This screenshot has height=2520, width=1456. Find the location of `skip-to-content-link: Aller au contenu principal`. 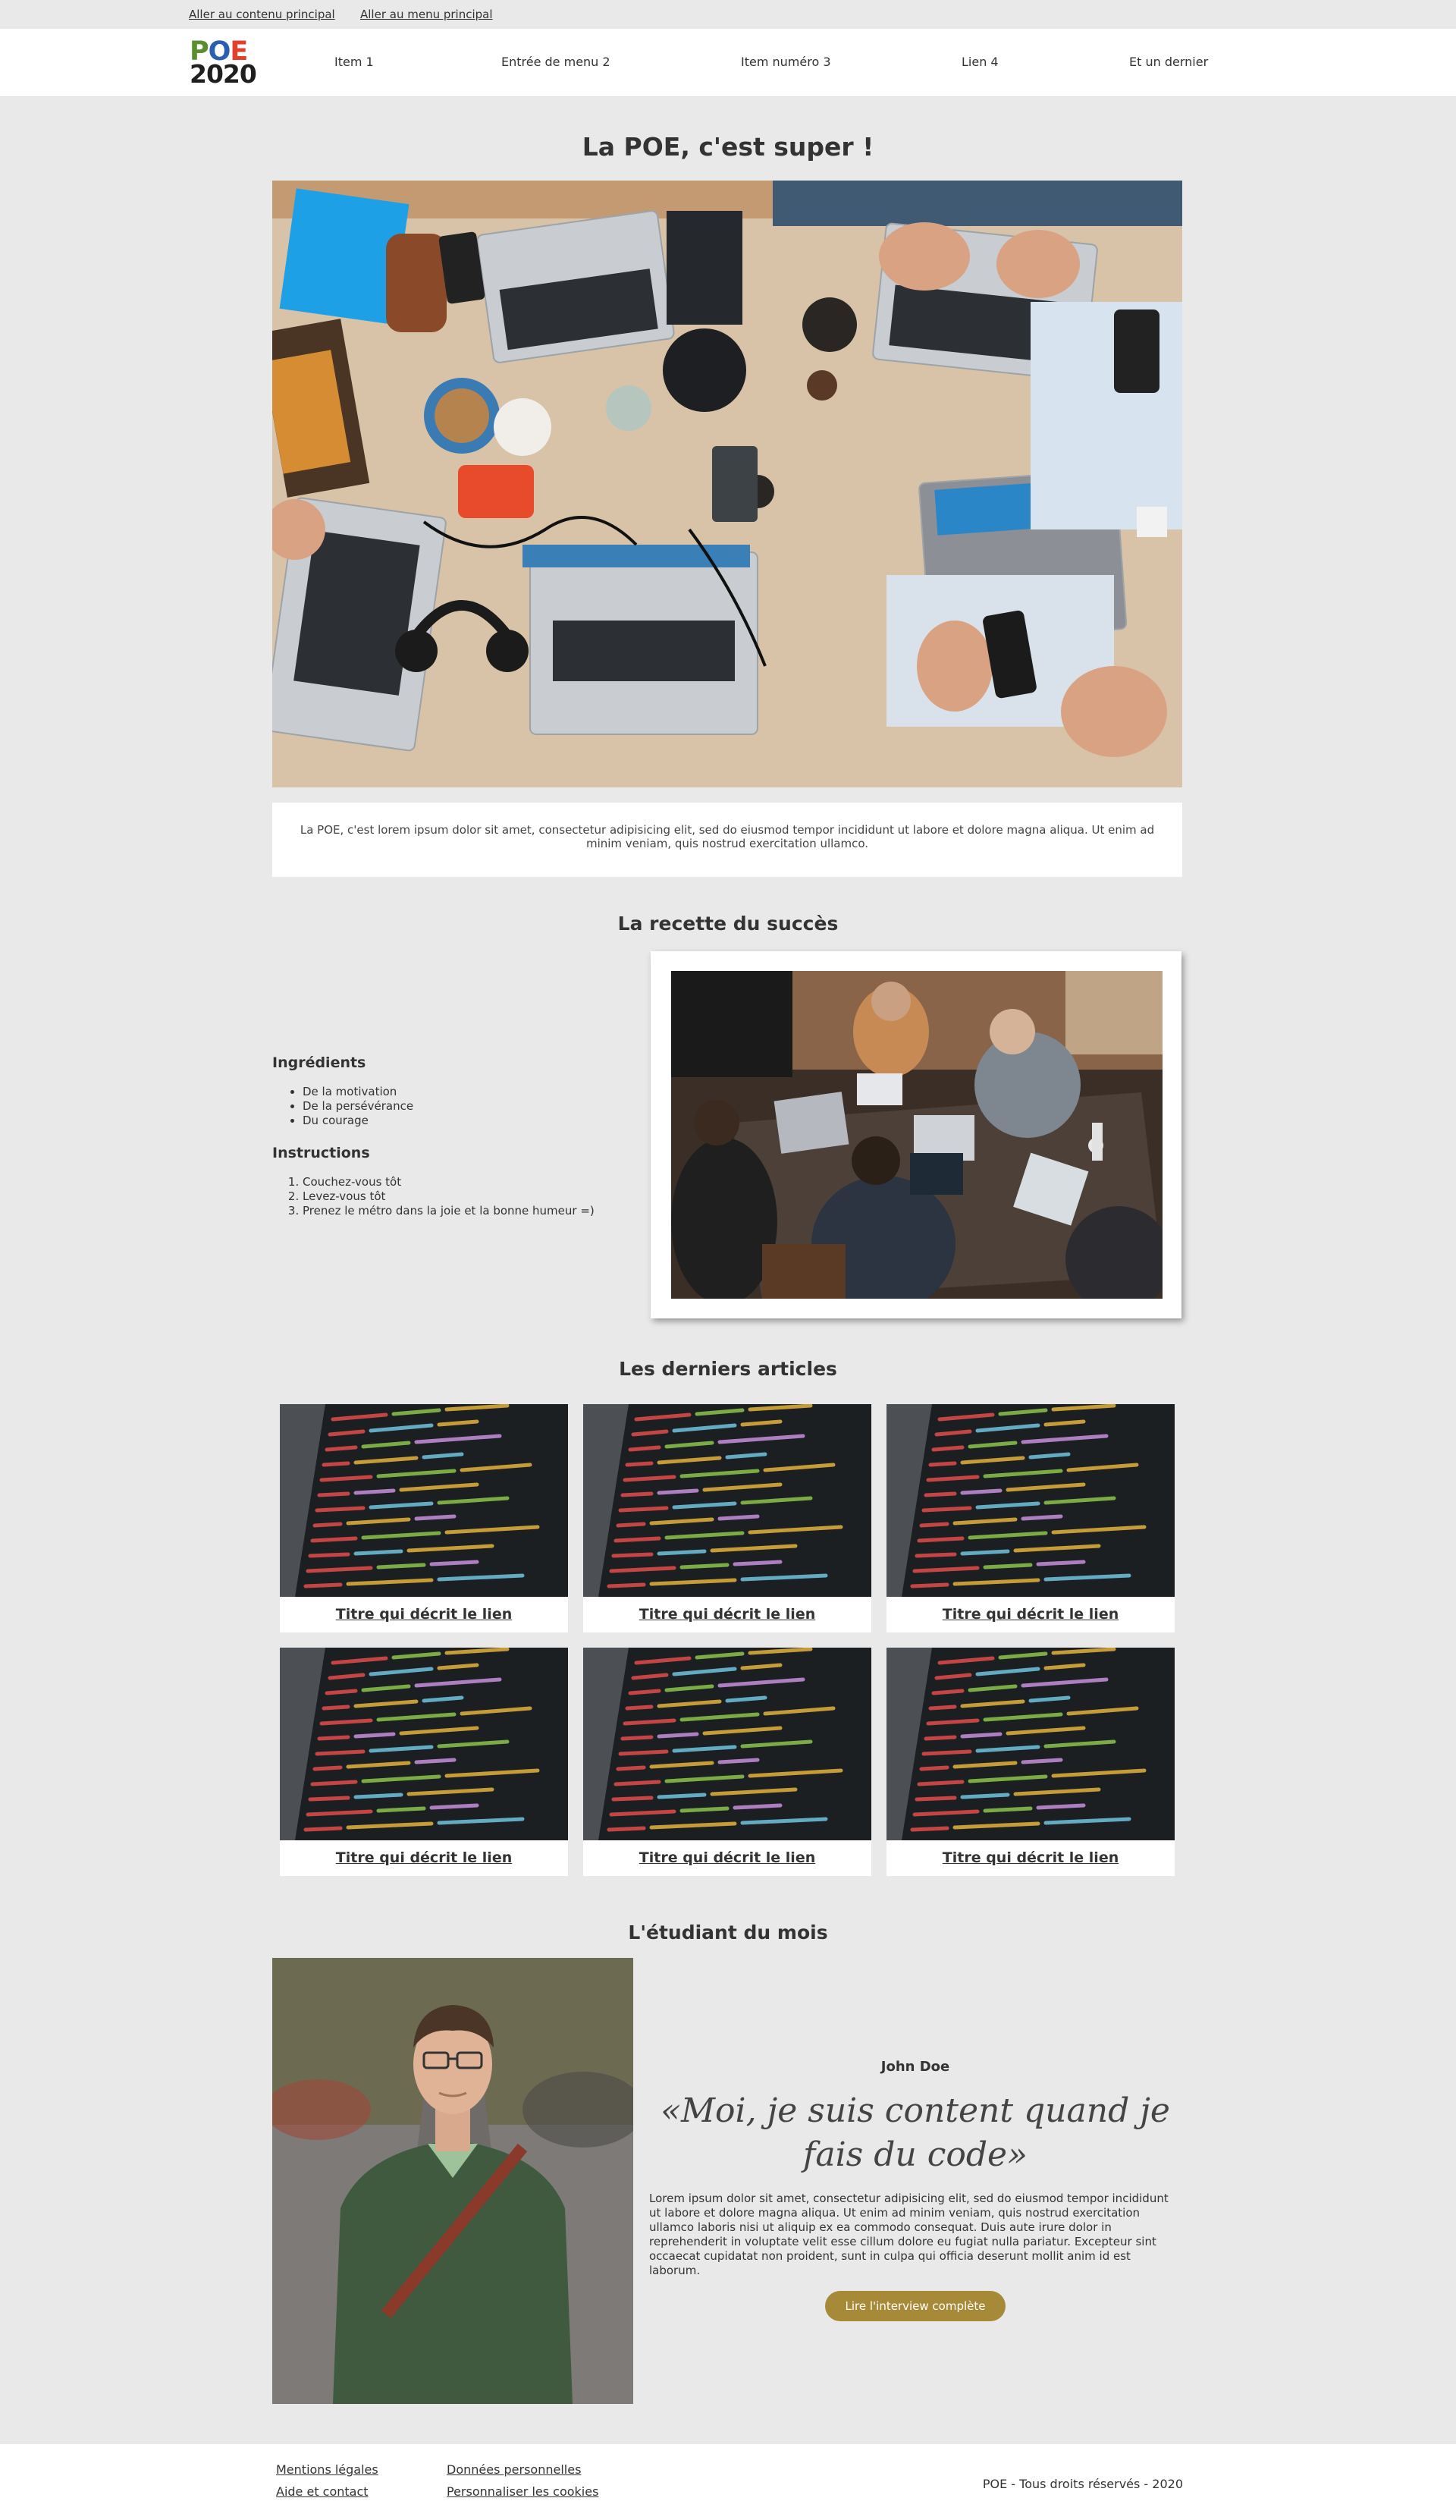

skip-to-content-link: Aller au contenu principal is located at coordinates (262, 14).